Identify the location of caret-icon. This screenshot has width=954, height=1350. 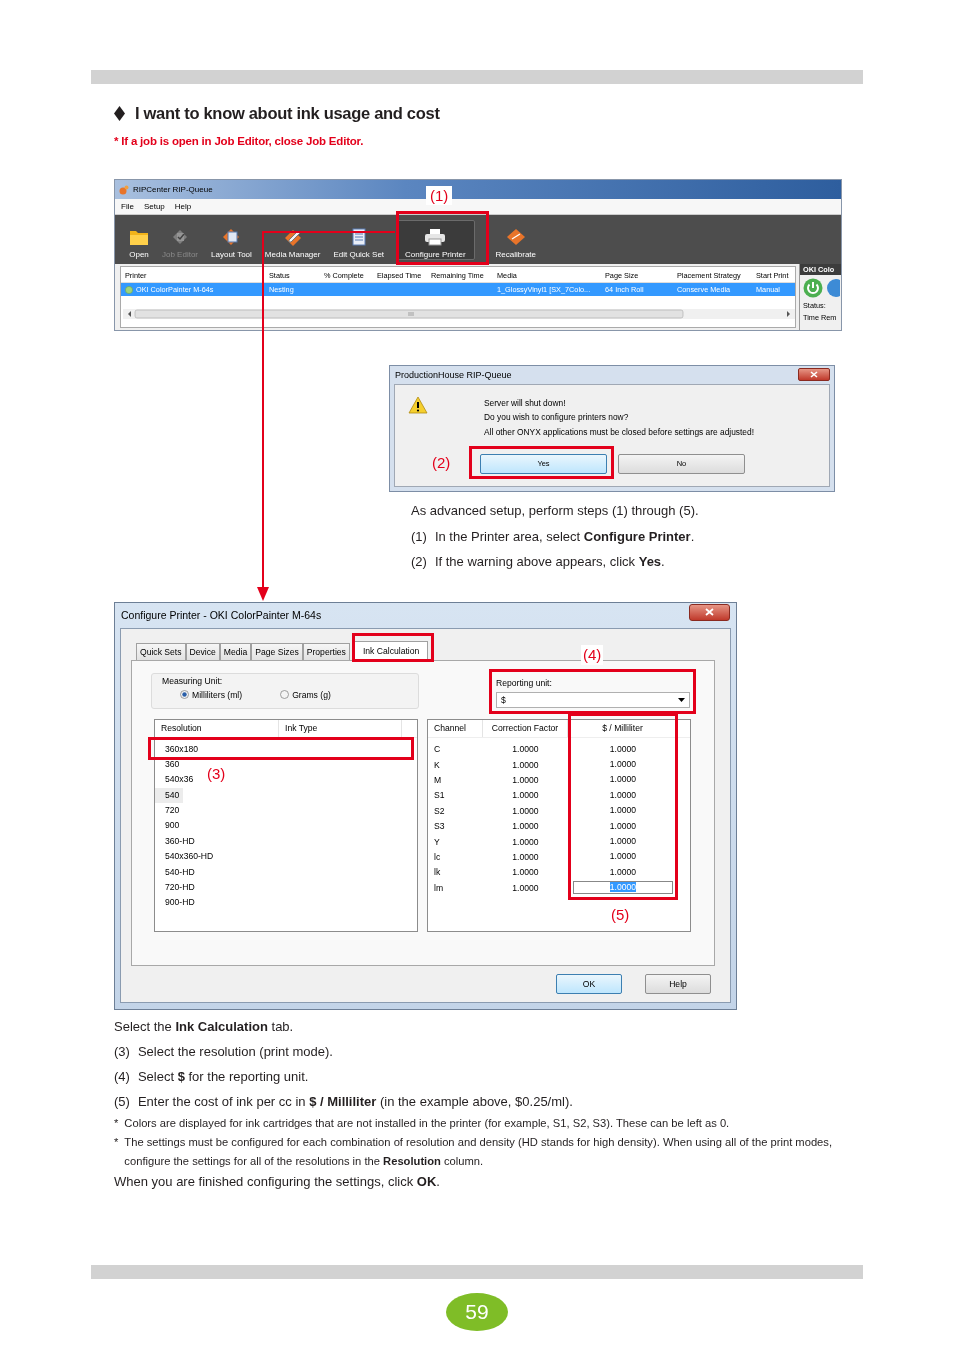
(681, 699).